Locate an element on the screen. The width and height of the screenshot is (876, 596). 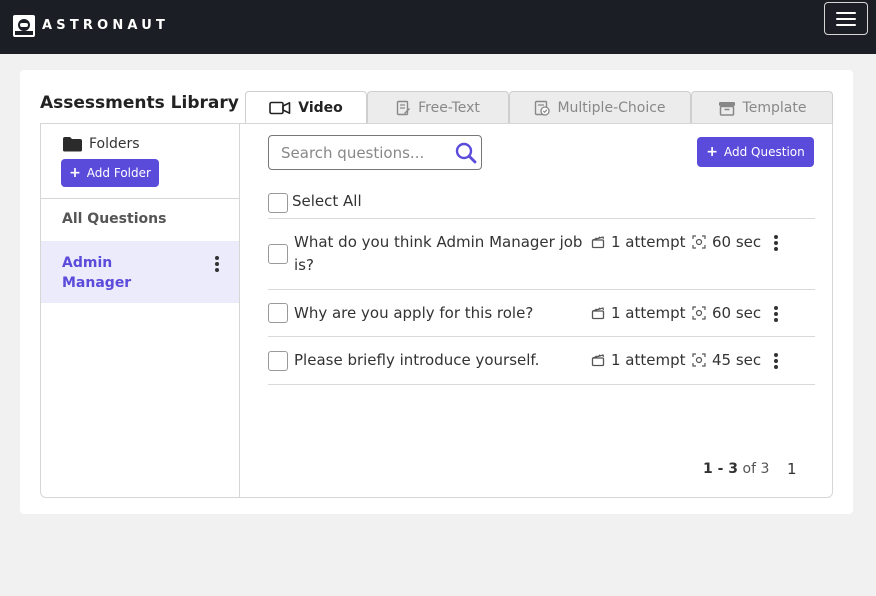
select-all-checkbox is located at coordinates (278, 203).